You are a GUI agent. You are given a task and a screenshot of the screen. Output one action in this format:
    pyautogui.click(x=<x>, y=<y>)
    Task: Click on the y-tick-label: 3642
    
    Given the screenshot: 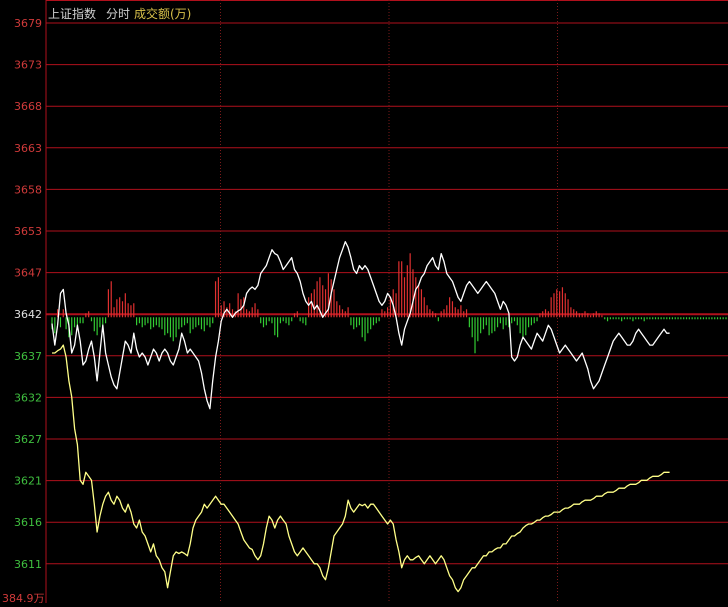 What is the action you would take?
    pyautogui.click(x=28, y=314)
    